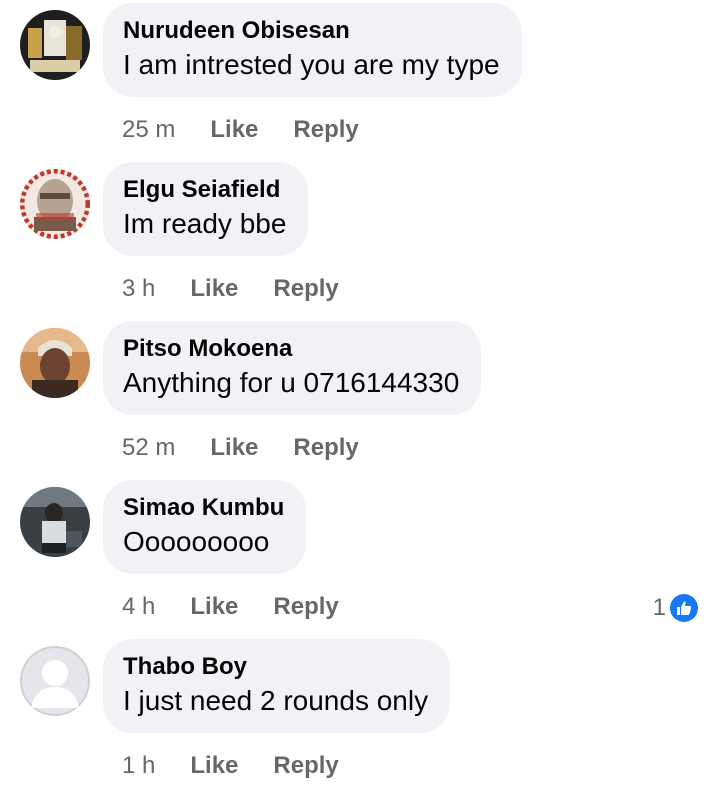  I want to click on comment-author: Thabo Boy, so click(275, 667).